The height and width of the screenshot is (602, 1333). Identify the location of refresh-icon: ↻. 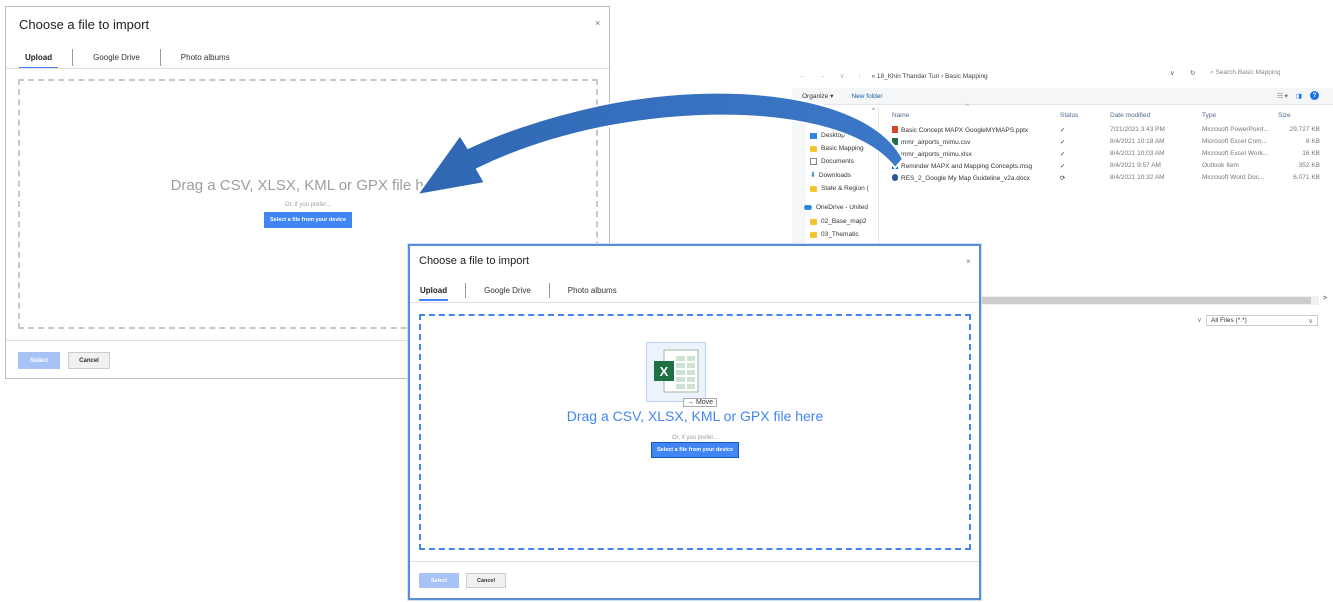
(1192, 73).